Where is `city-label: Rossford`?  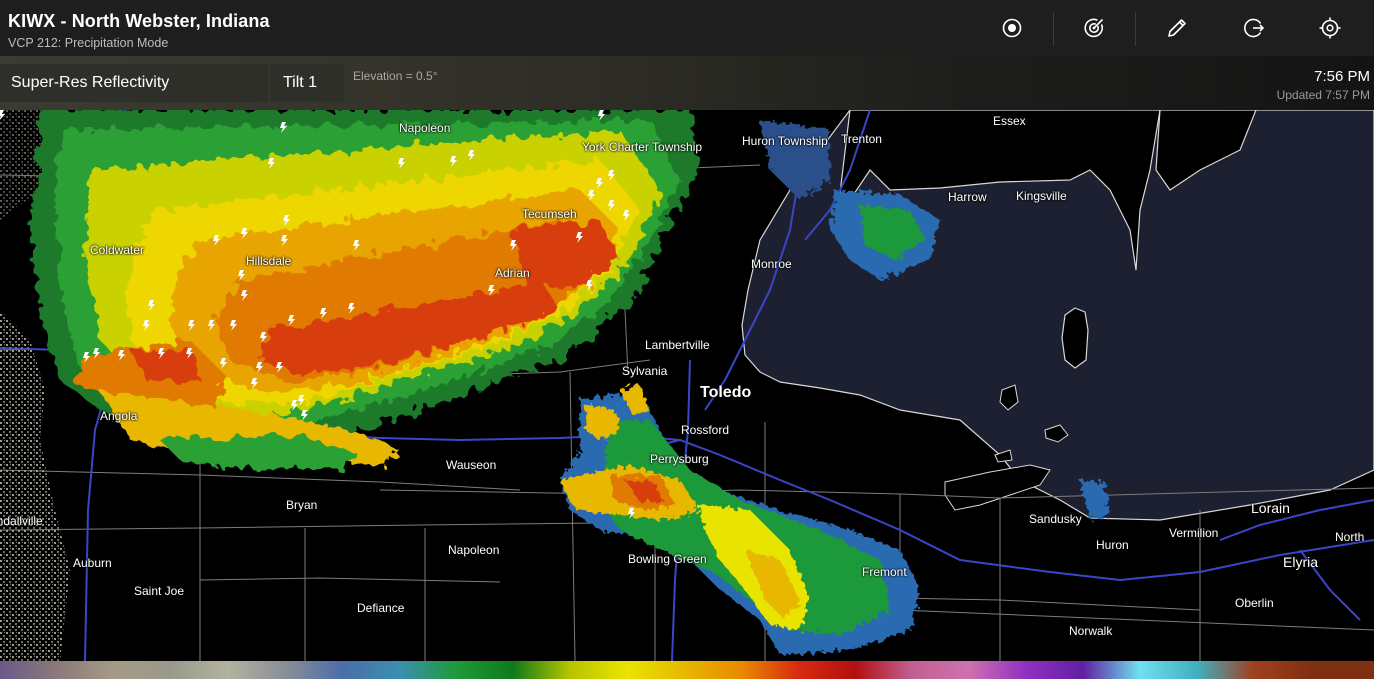
city-label: Rossford is located at coordinates (705, 430).